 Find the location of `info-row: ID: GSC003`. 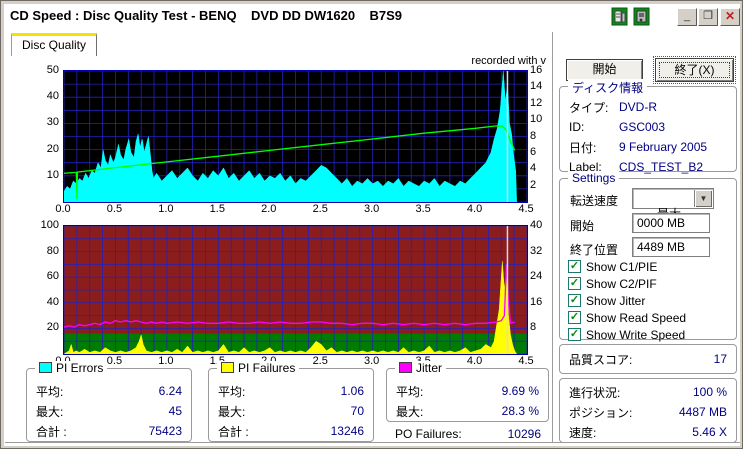

info-row: ID: GSC003 is located at coordinates (648, 127).